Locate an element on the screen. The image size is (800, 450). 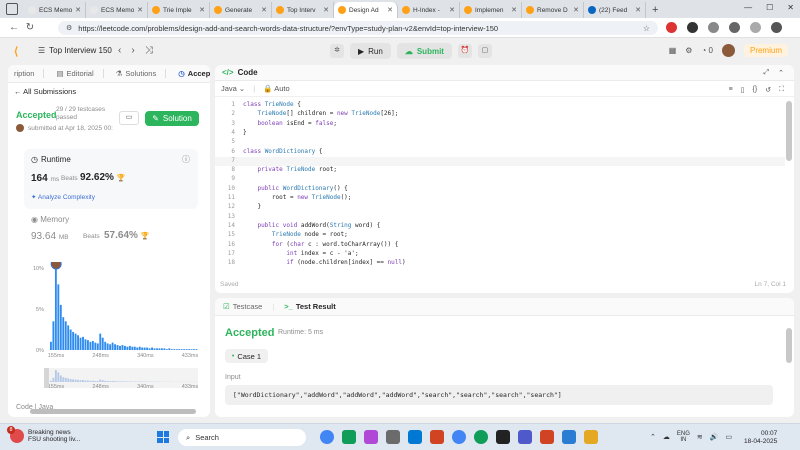
code-scrollbar is located at coordinates (789, 131).